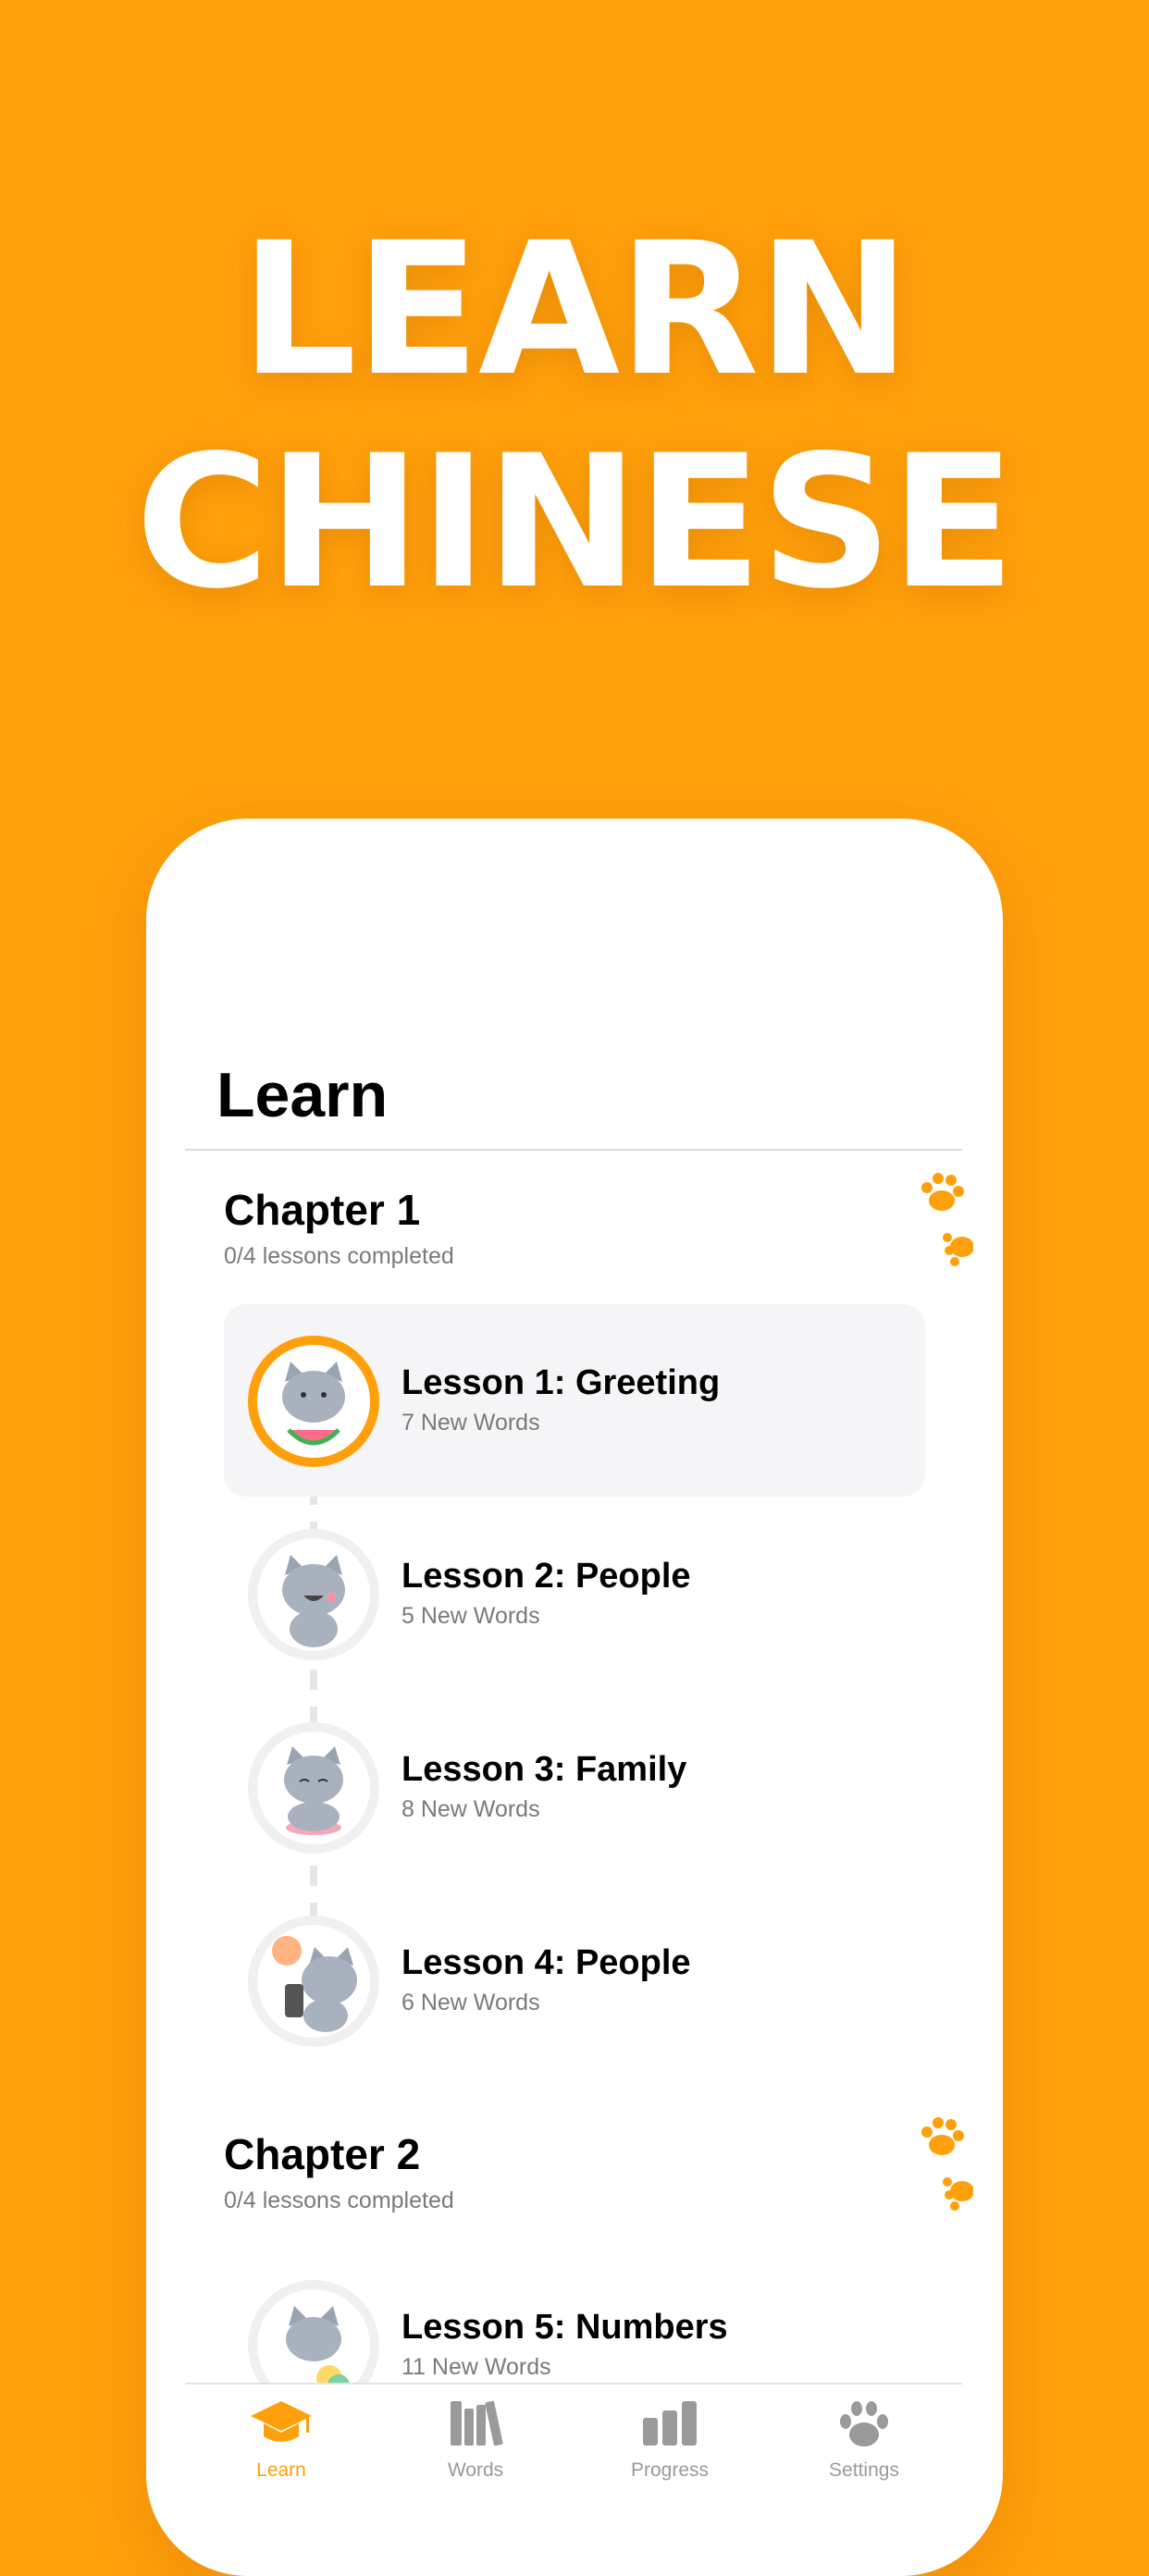 The image size is (1149, 2576). Describe the element at coordinates (471, 1809) in the screenshot. I see `lesson-word-count: 8 New Words` at that location.